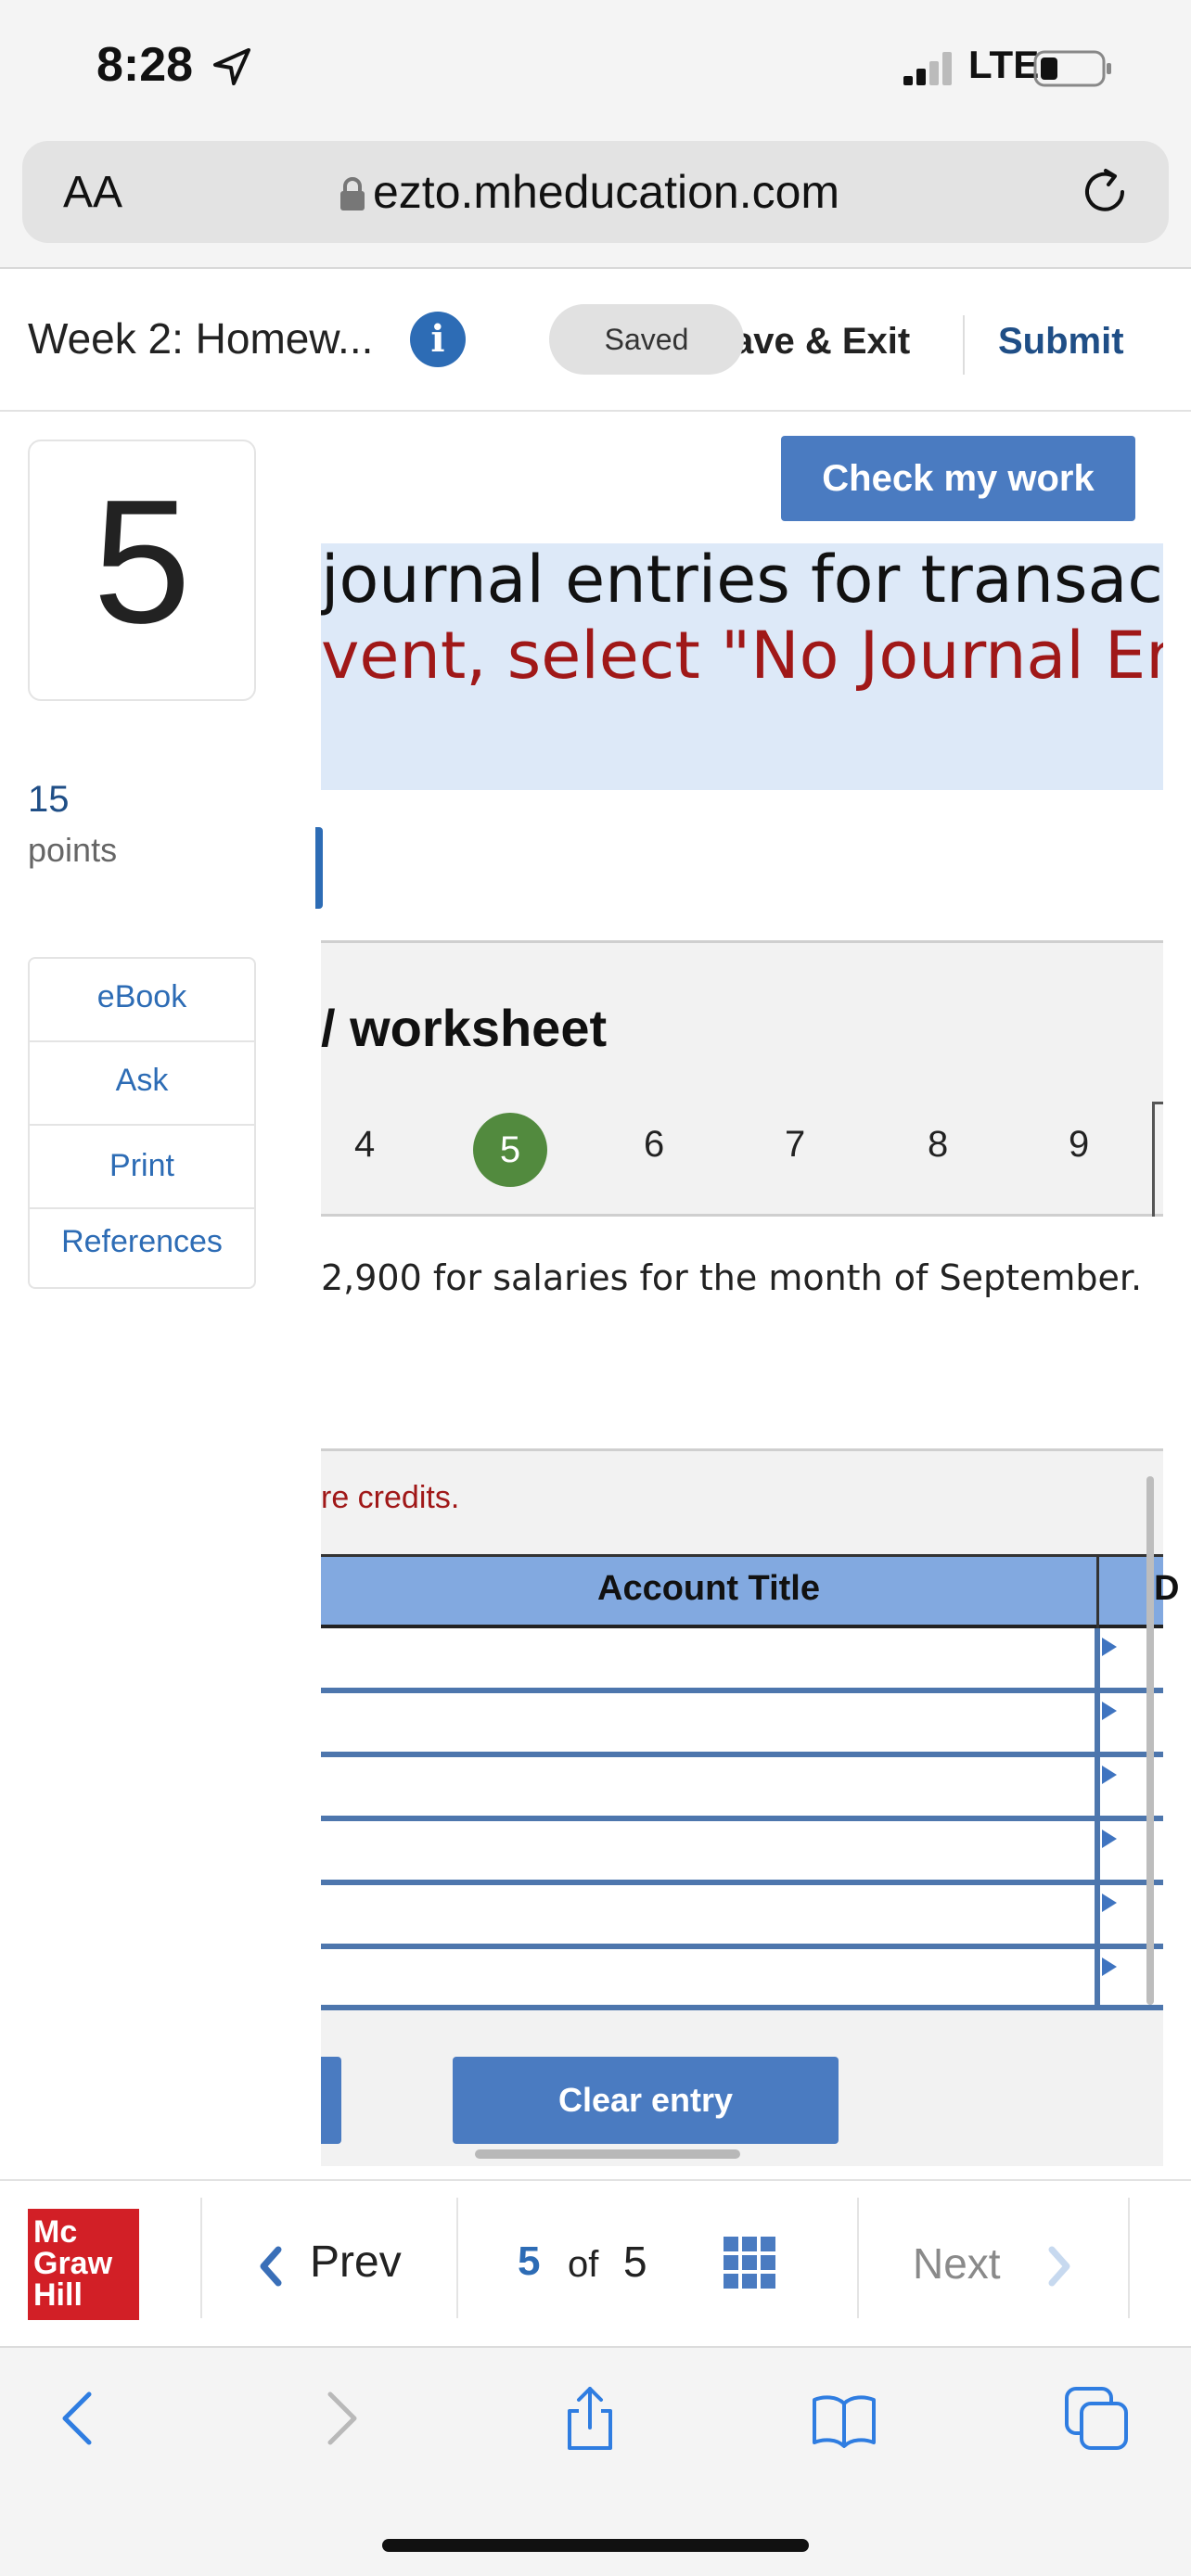 The height and width of the screenshot is (2576, 1191). What do you see at coordinates (73, 2263) in the screenshot?
I see `logo-line: Graw` at bounding box center [73, 2263].